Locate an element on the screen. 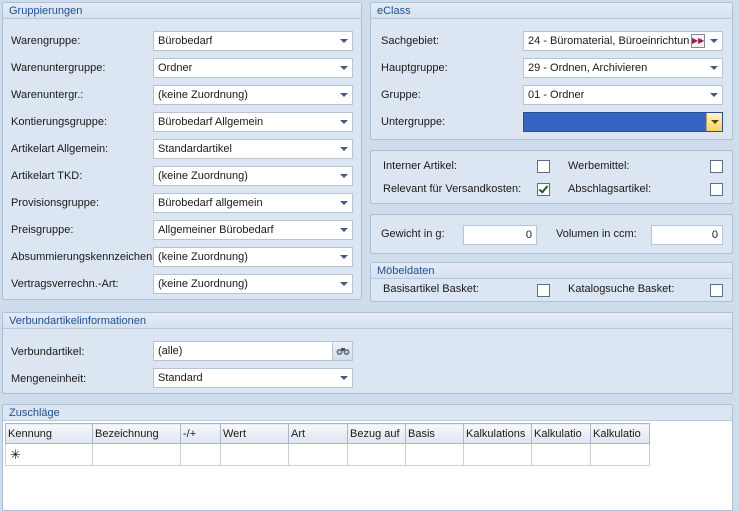 The height and width of the screenshot is (511, 739). abschlagsartikel-checkbox is located at coordinates (716, 189).